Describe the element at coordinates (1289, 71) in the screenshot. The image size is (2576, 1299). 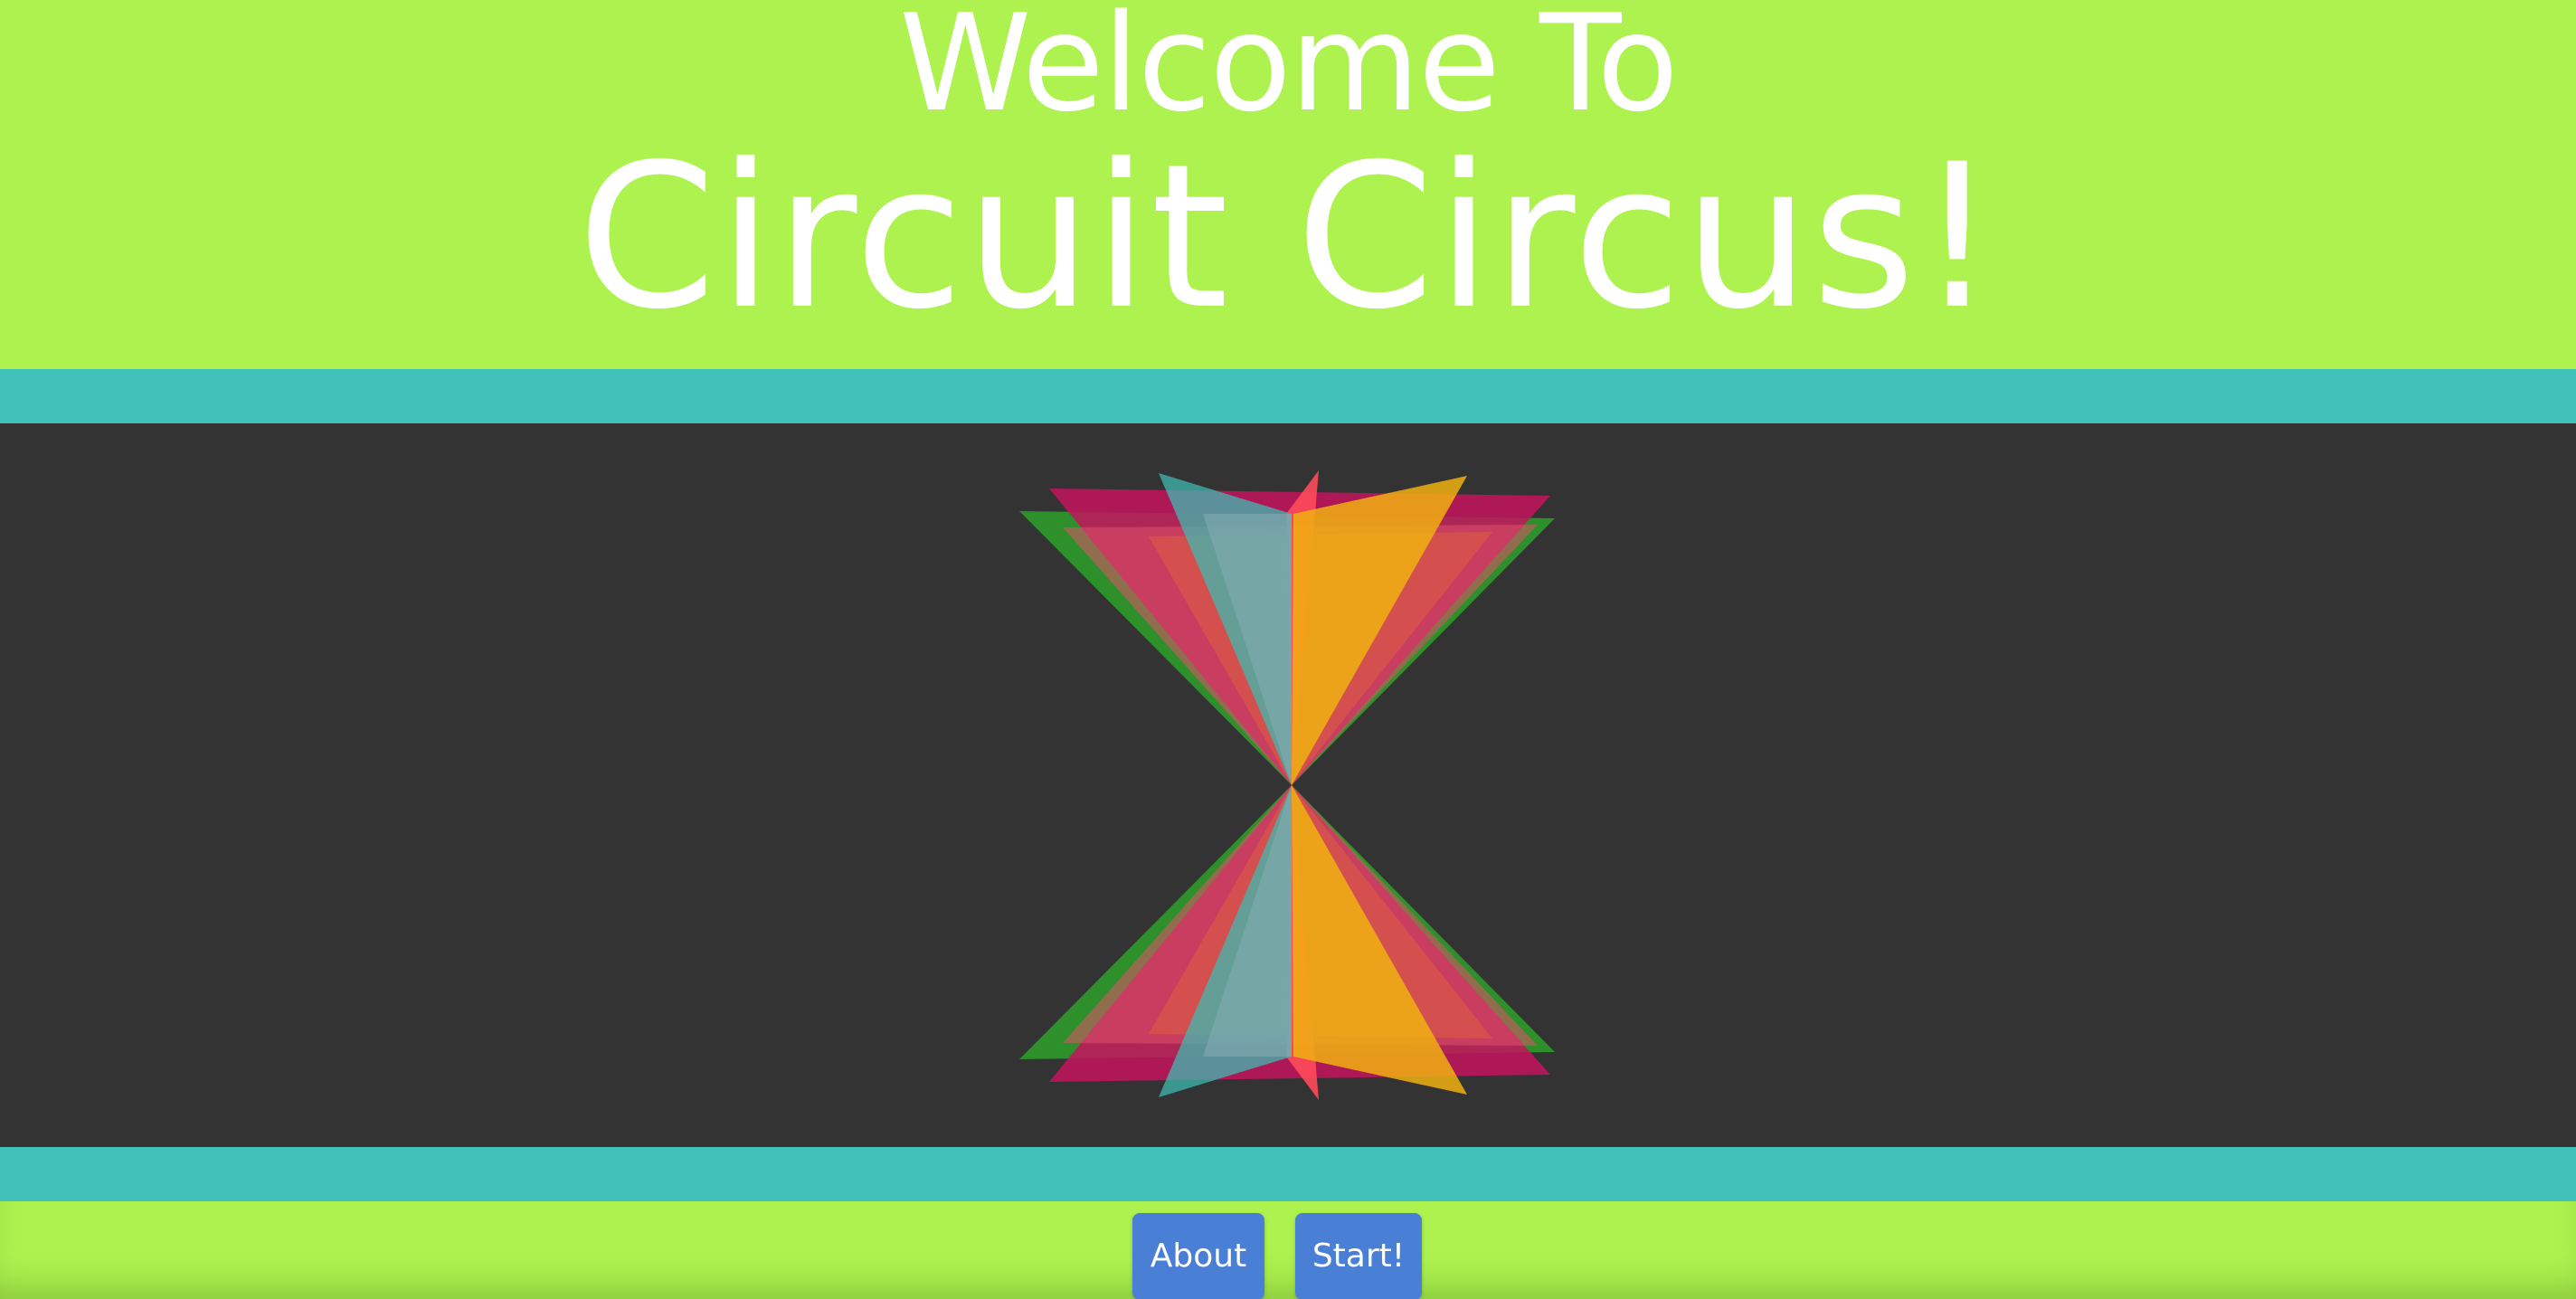
I see `welcome-heading: Welcome To` at that location.